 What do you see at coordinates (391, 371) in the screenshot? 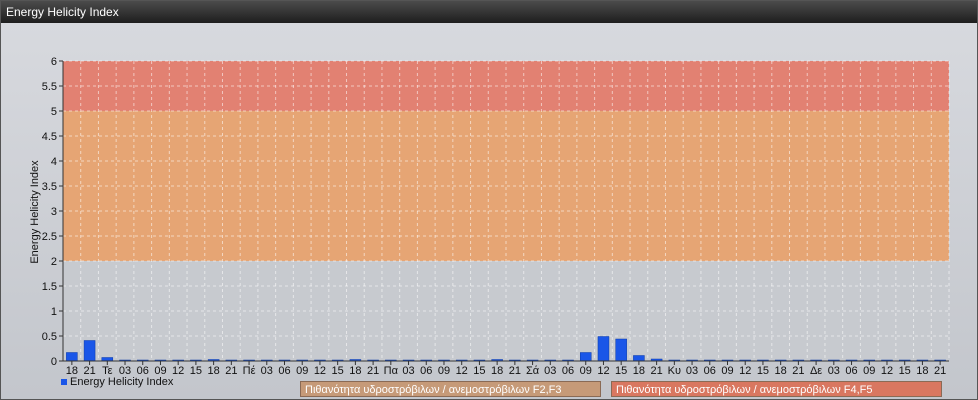
I see `x-tick-label: Πα` at bounding box center [391, 371].